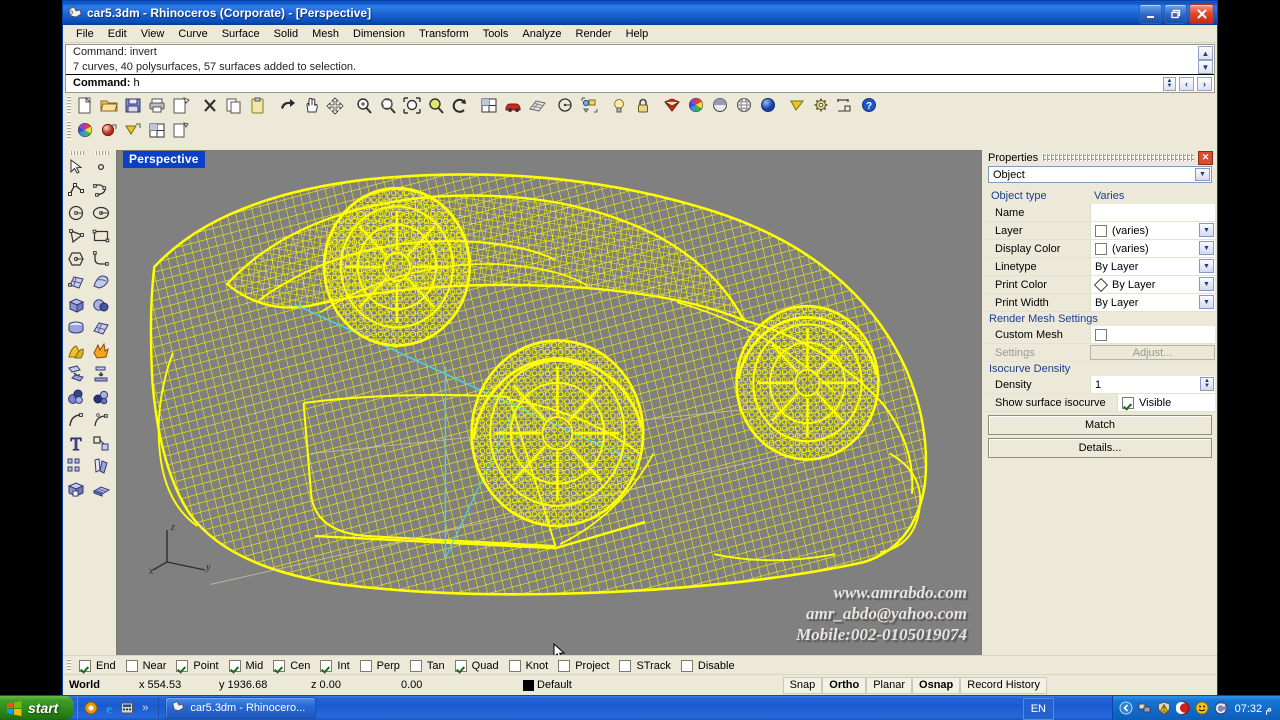 This screenshot has height=720, width=1280. Describe the element at coordinates (210, 106) in the screenshot. I see `delete-icon` at that location.